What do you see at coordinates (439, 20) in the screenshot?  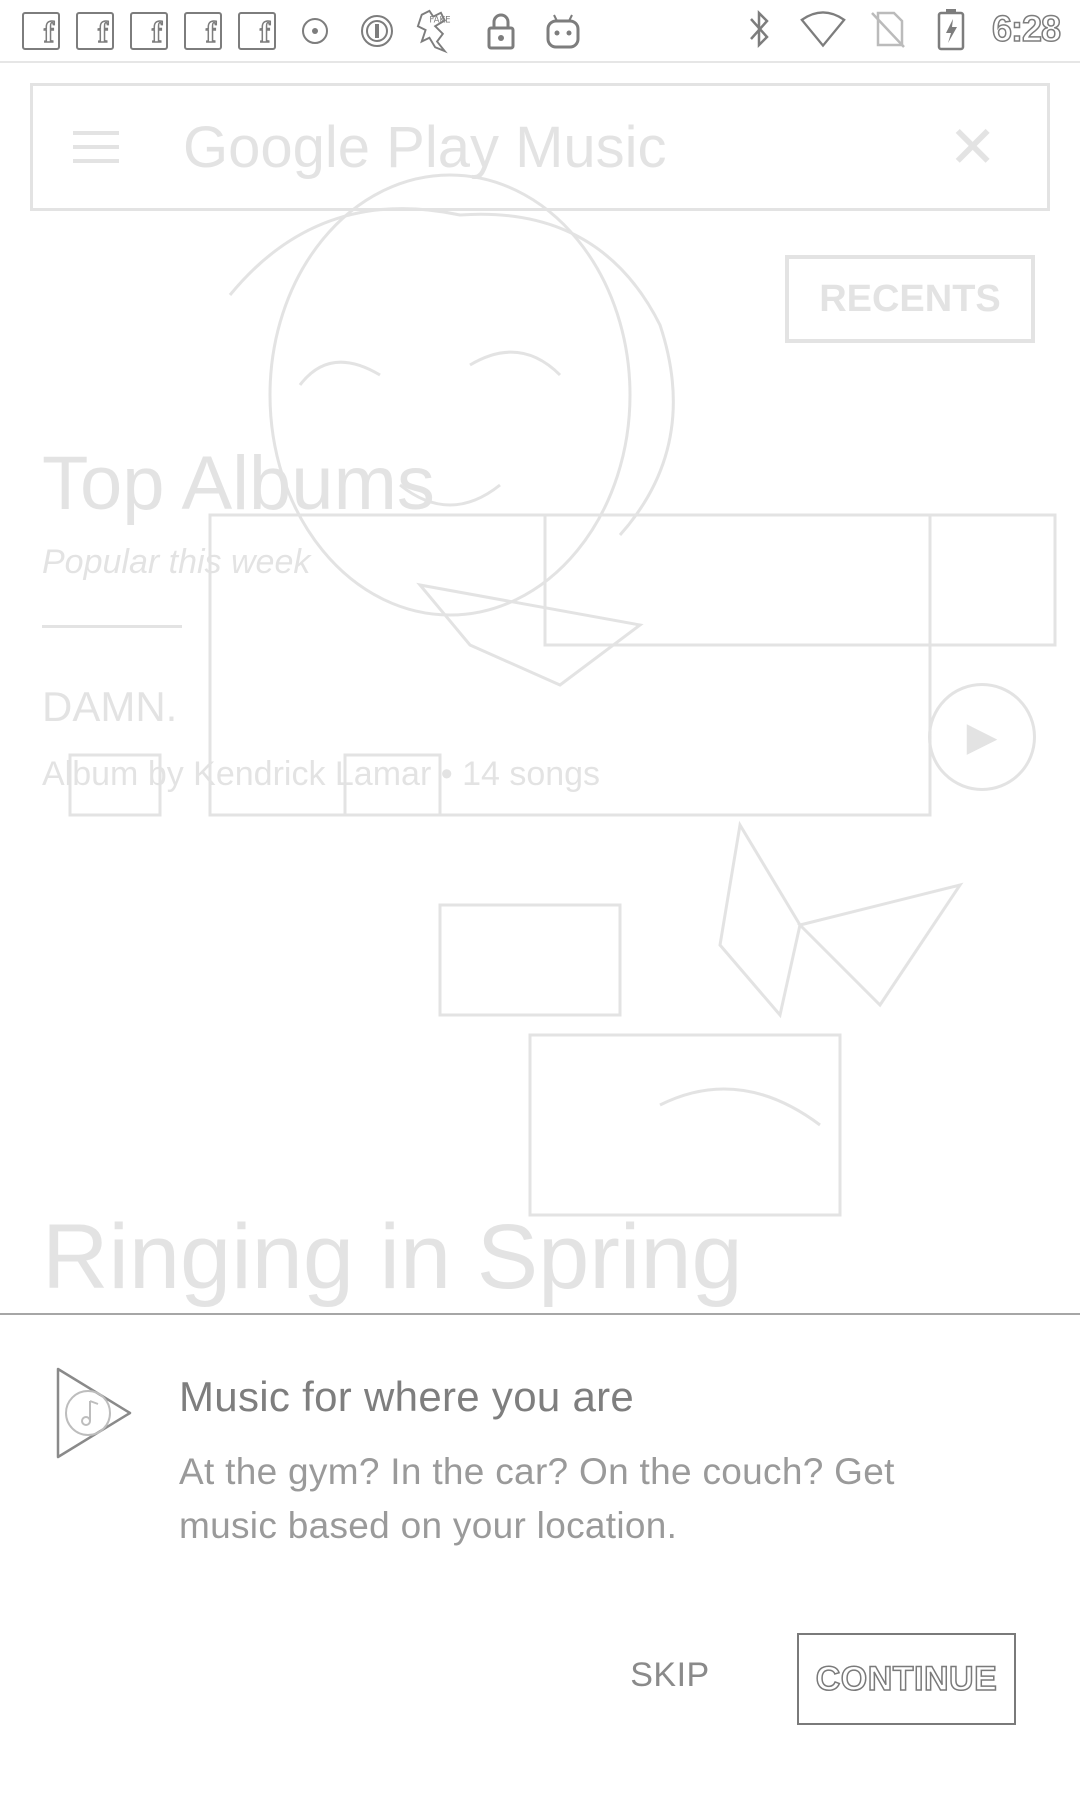 I see `svg-text: FAKE` at bounding box center [439, 20].